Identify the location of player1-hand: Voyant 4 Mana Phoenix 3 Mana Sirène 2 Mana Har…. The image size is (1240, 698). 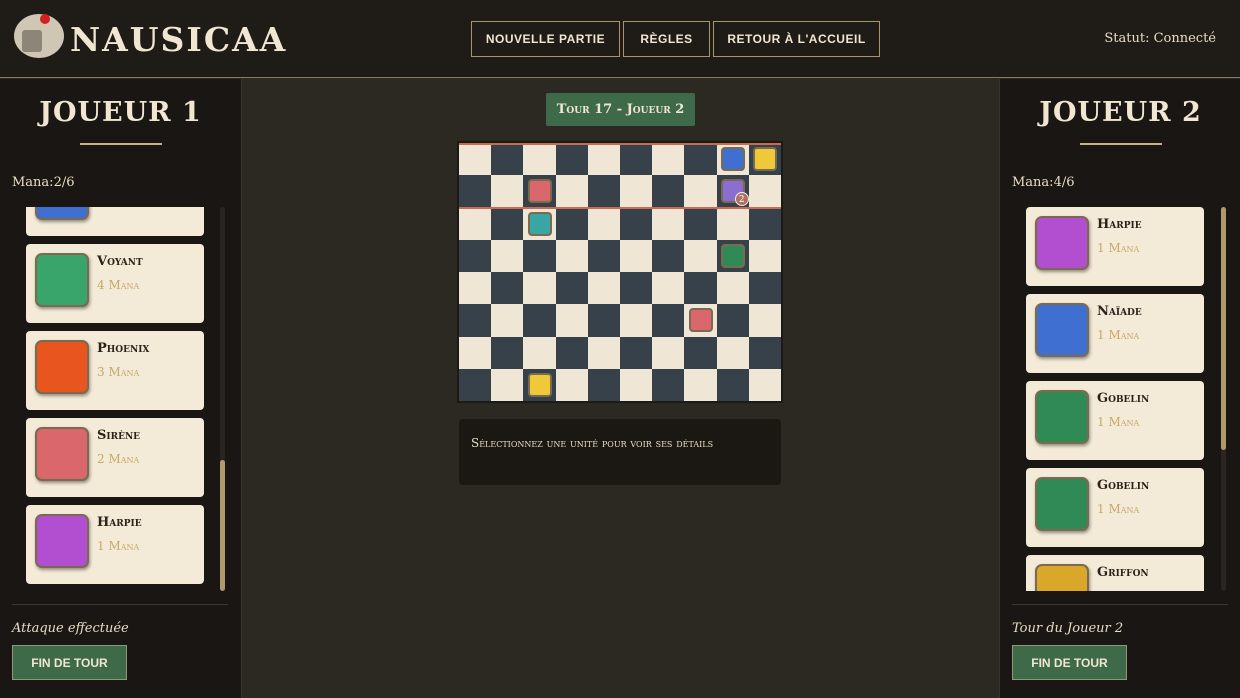
(115, 399).